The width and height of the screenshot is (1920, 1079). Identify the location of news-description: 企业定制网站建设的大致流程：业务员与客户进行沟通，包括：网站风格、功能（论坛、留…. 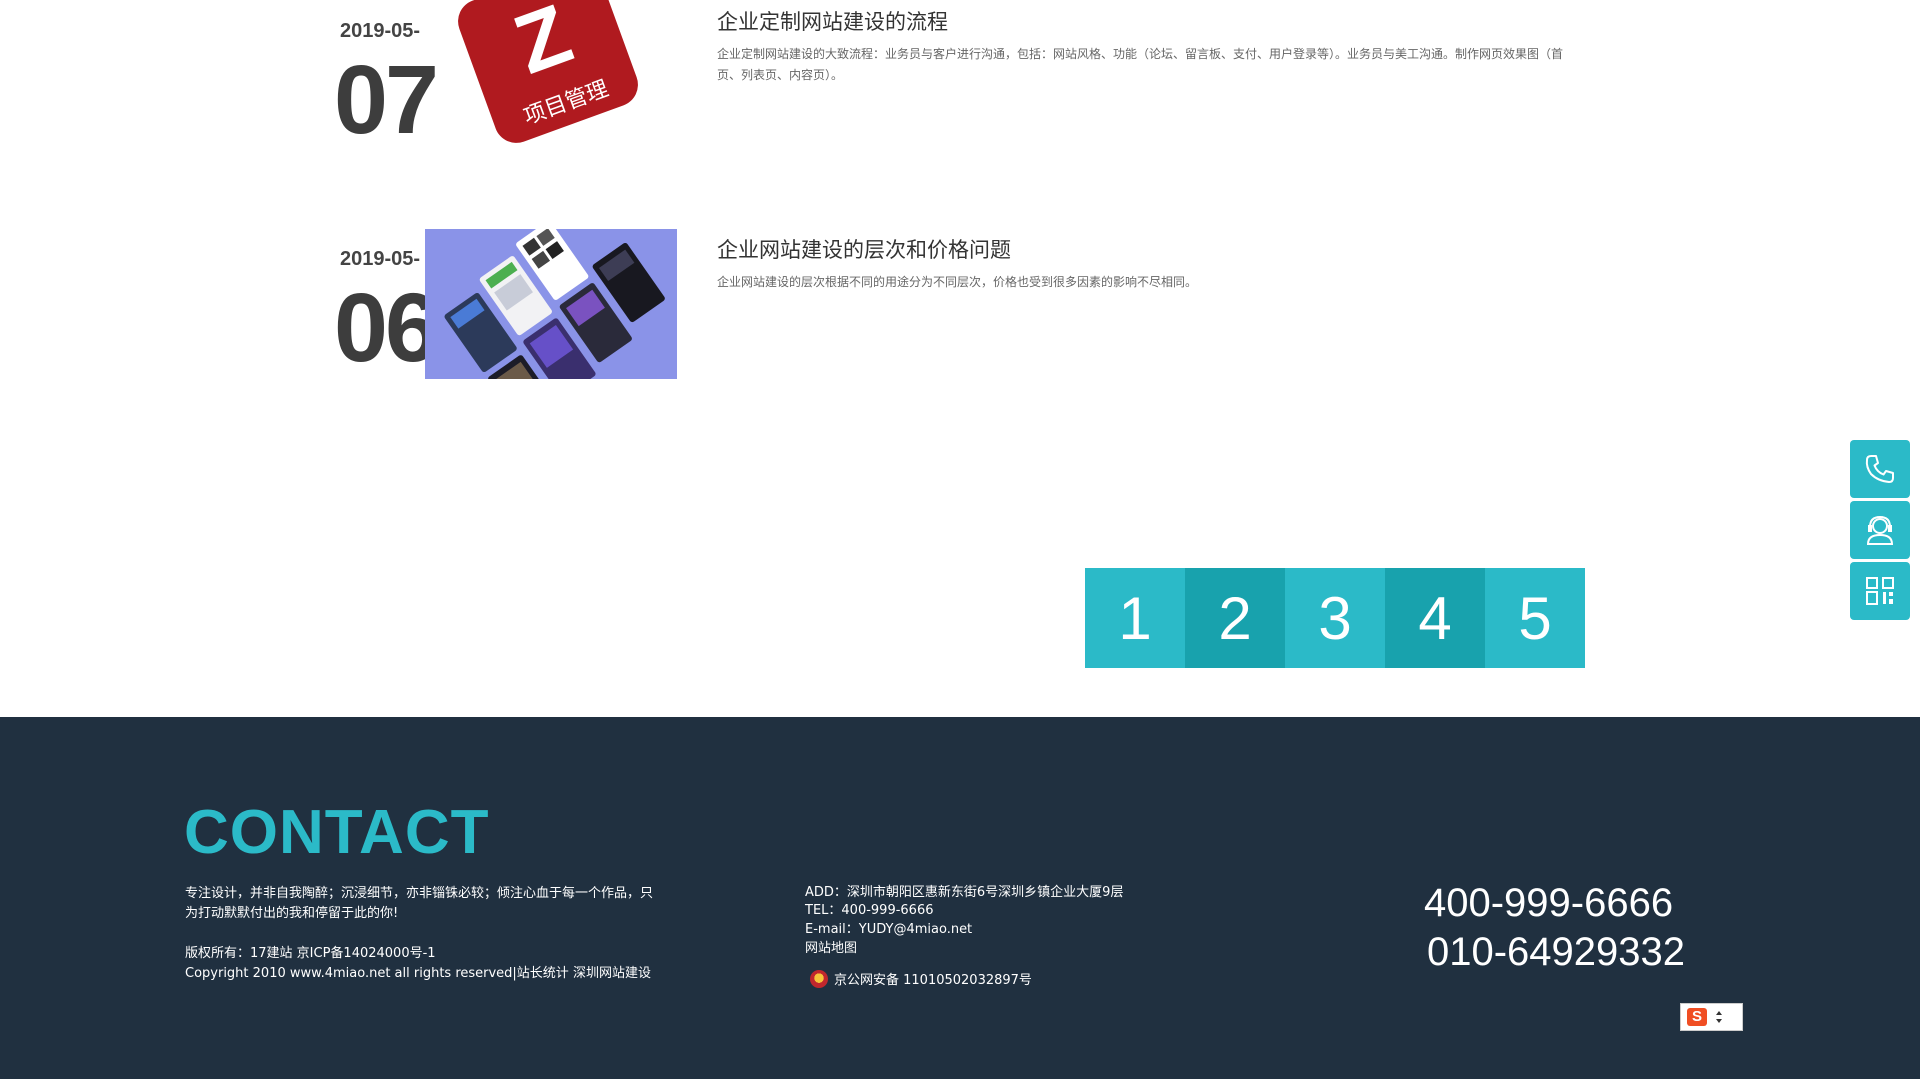
(1140, 64).